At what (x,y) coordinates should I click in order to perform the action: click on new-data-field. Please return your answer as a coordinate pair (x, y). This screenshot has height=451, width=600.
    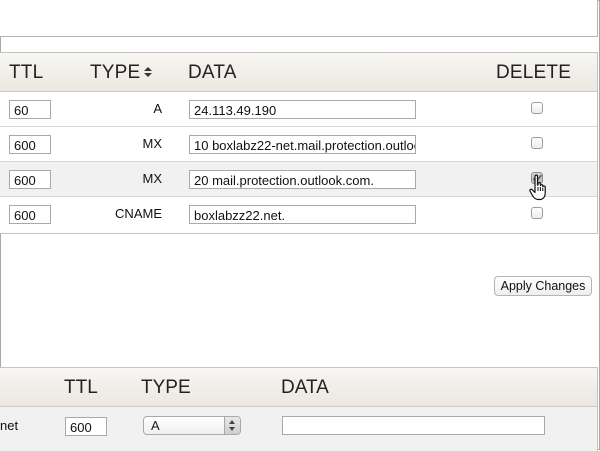
    Looking at the image, I should click on (413, 425).